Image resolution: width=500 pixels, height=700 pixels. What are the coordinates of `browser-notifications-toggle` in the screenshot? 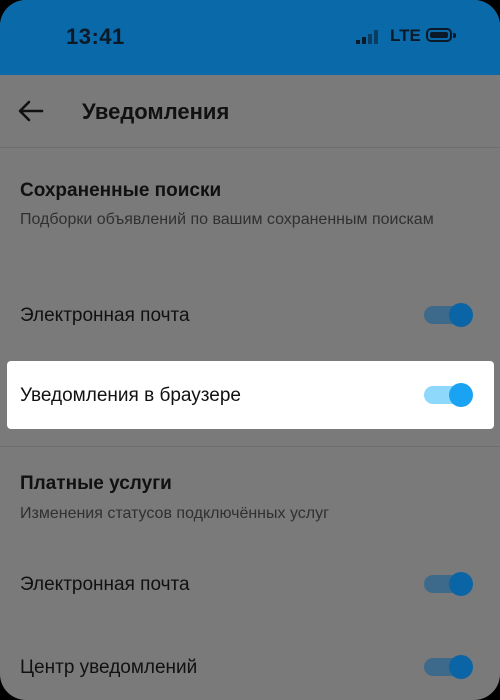 It's located at (449, 395).